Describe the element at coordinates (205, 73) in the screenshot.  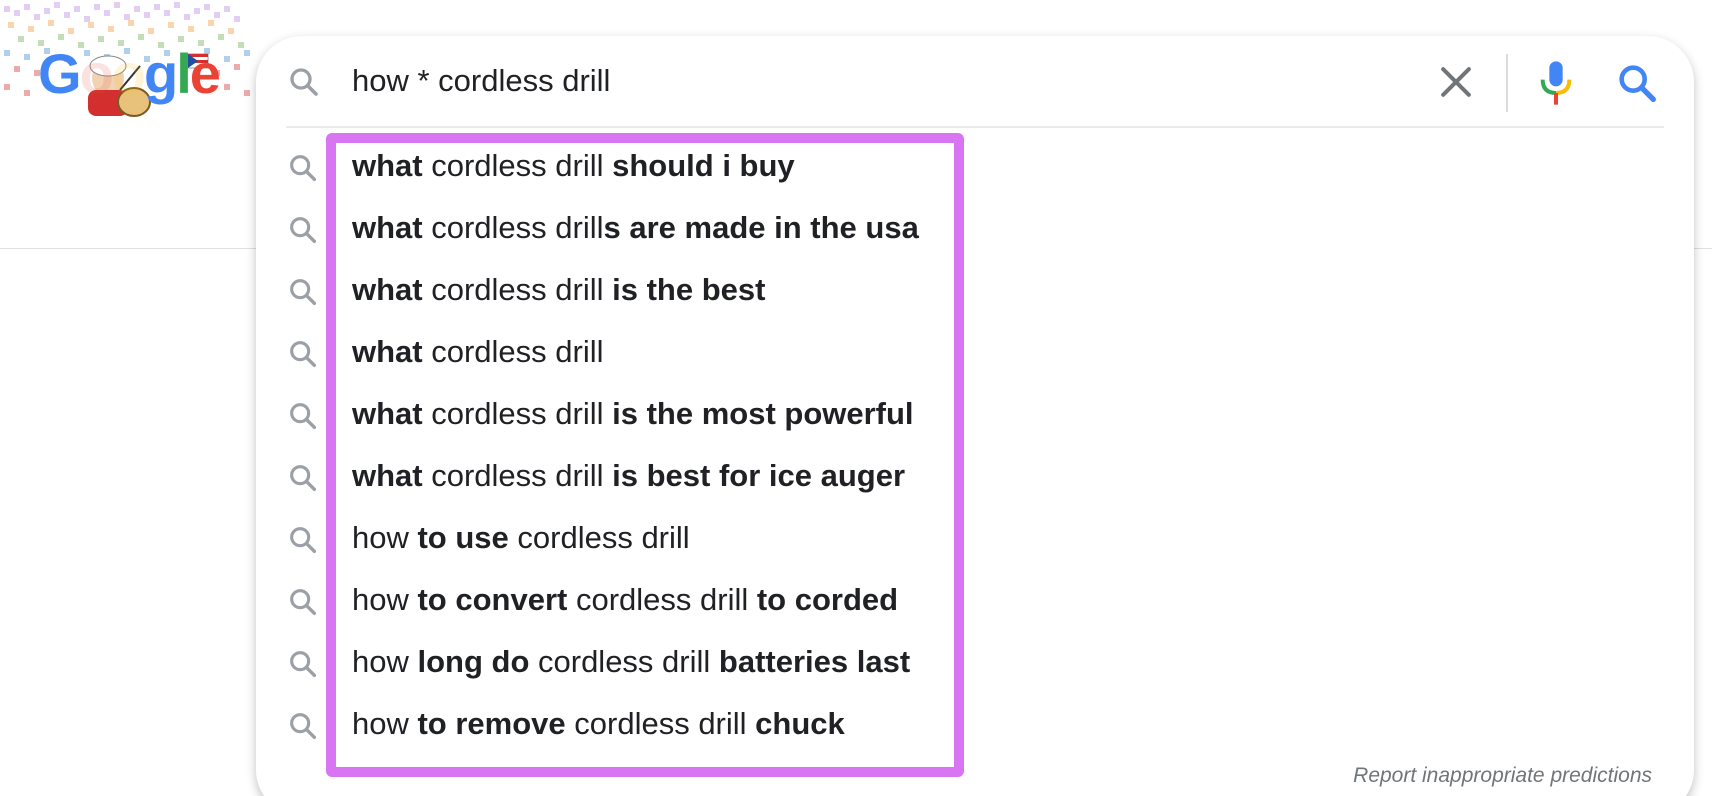
I see `logo-letter: e` at that location.